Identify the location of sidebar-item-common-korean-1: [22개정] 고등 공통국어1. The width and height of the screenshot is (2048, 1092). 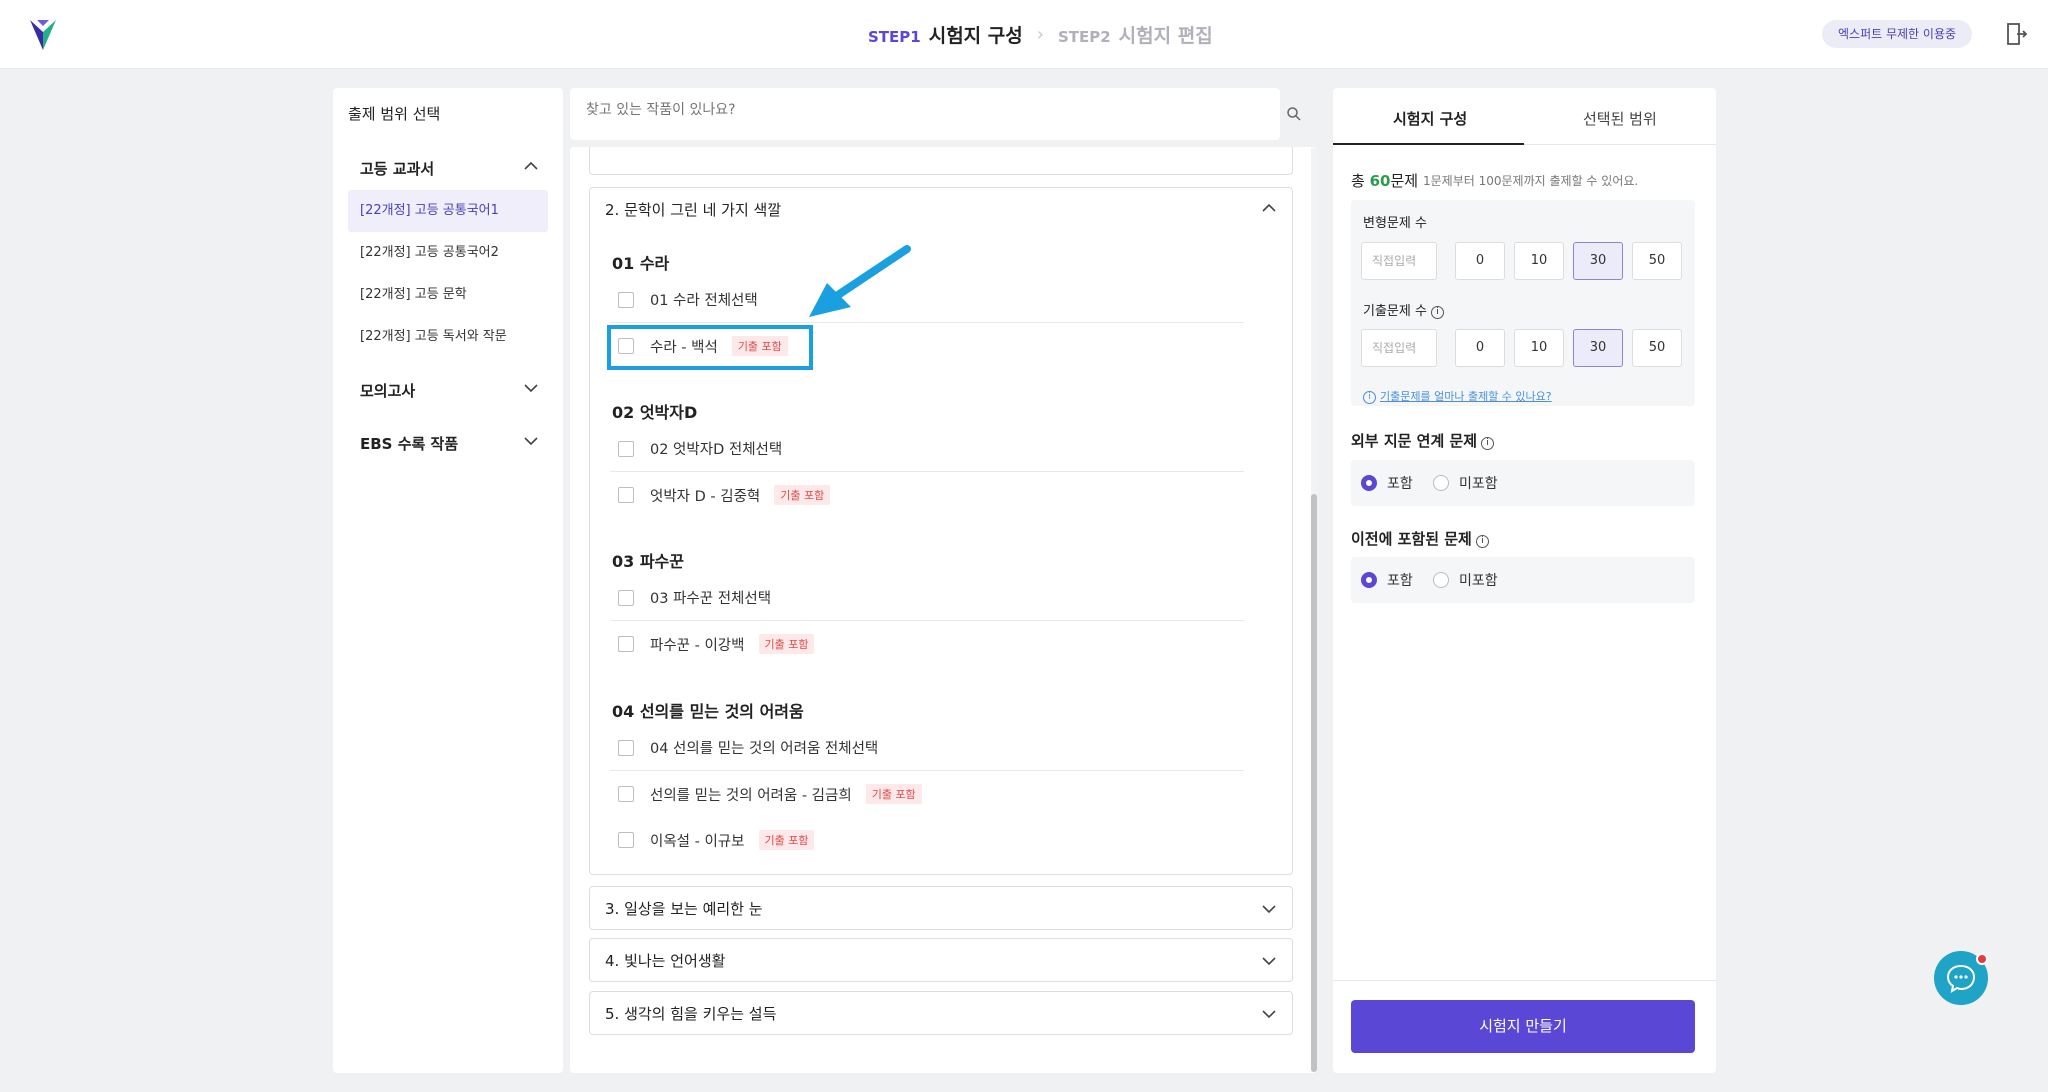
(448, 211).